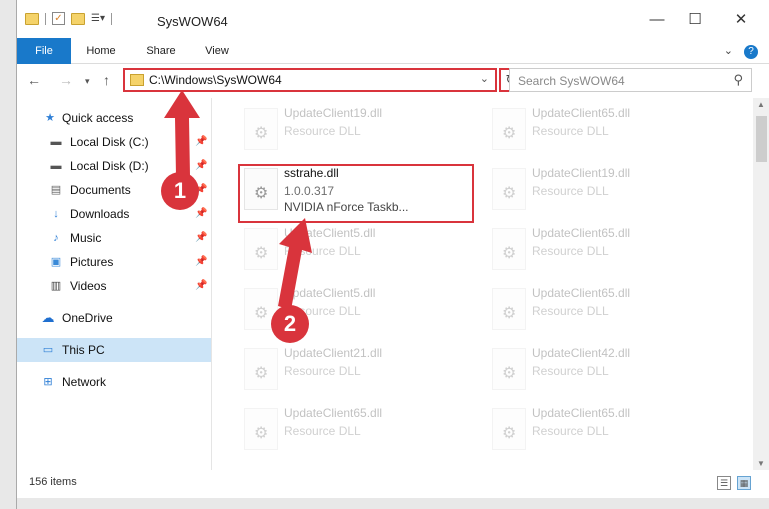  What do you see at coordinates (310, 80) in the screenshot?
I see `address-bar: C:\Windows\SysWOW64 ⌄` at bounding box center [310, 80].